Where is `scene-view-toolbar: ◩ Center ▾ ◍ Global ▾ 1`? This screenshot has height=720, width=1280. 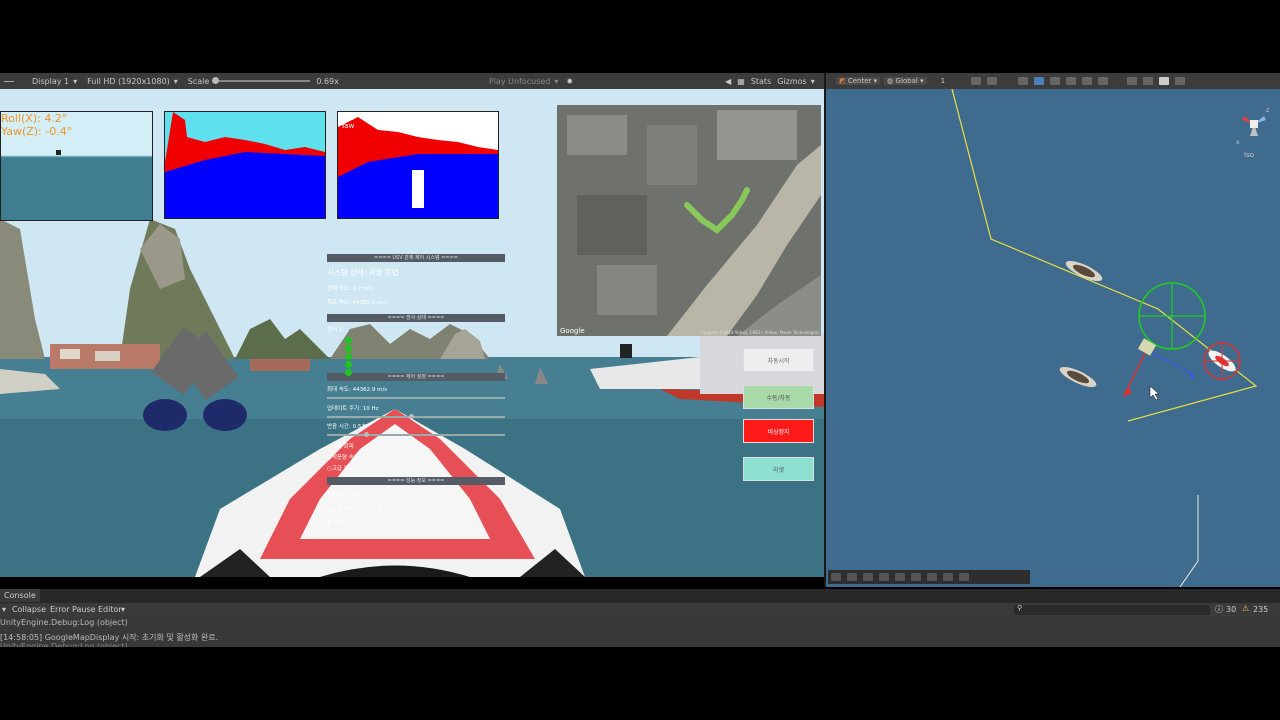
scene-view-toolbar: ◩ Center ▾ ◍ Global ▾ 1 is located at coordinates (1053, 81).